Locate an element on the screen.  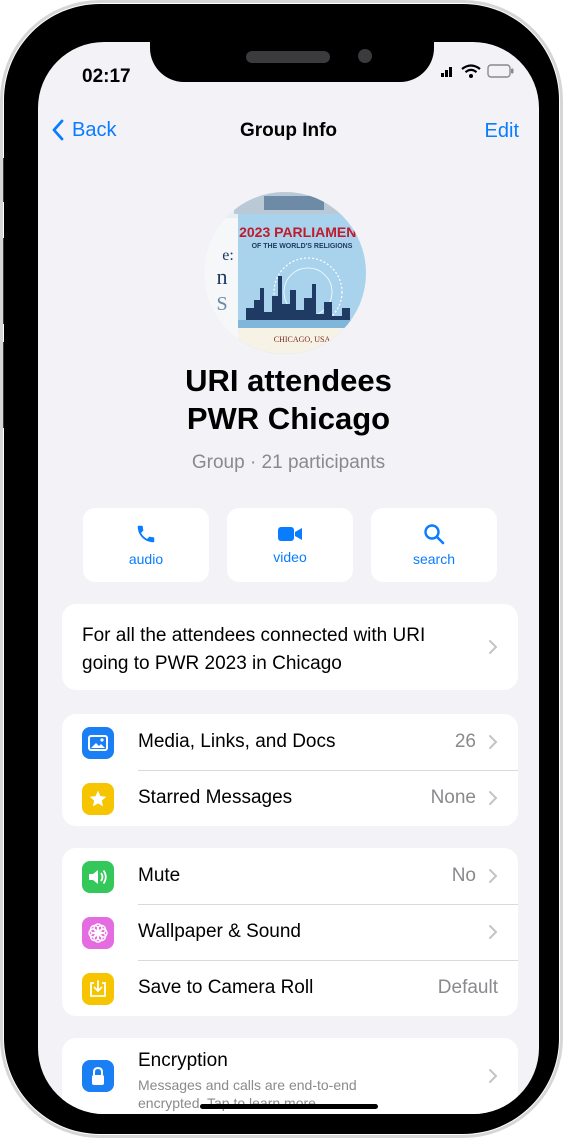
media-links-docs-row: Media, Links, and Docs 26 is located at coordinates (290, 742).